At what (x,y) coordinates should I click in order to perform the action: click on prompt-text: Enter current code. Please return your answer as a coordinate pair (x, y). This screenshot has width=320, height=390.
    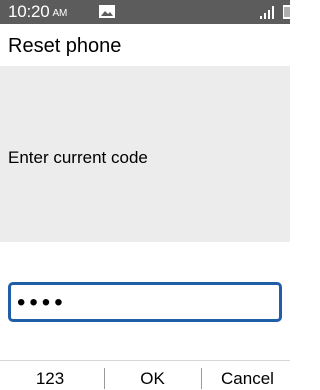
    Looking at the image, I should click on (78, 157).